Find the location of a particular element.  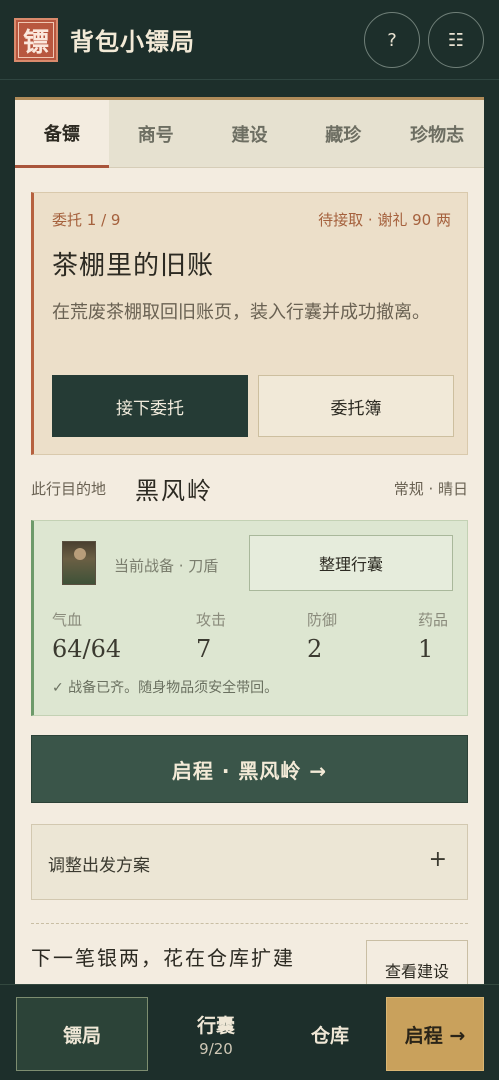

depart-button: 启程 · 黑风岭 → is located at coordinates (249, 769).